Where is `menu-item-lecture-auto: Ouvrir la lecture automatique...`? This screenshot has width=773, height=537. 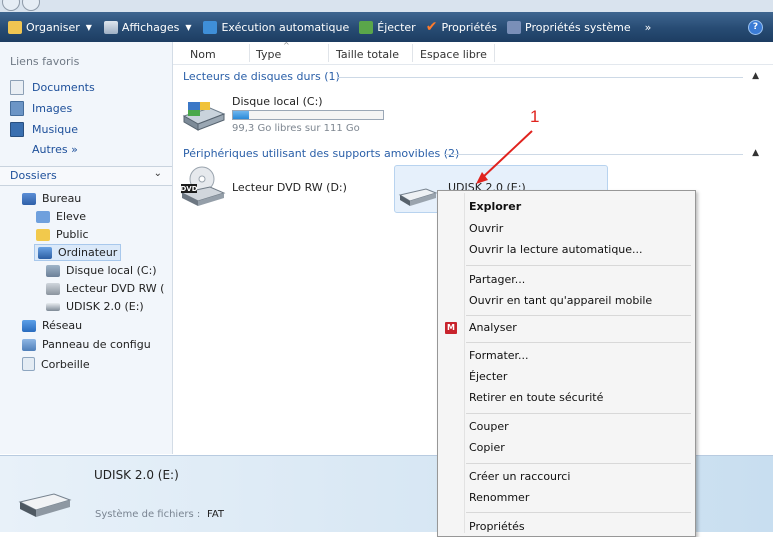 menu-item-lecture-auto: Ouvrir la lecture automatique... is located at coordinates (556, 249).